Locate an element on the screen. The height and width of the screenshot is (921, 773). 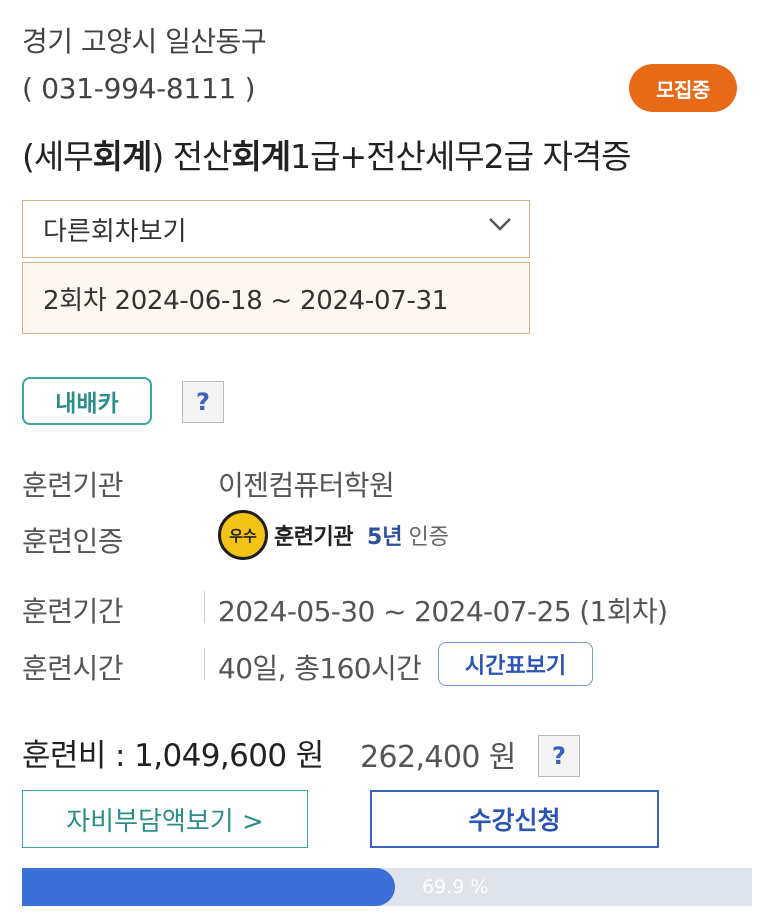
cert-row: 우수 훈련기관 5년 인증 is located at coordinates (333, 535).